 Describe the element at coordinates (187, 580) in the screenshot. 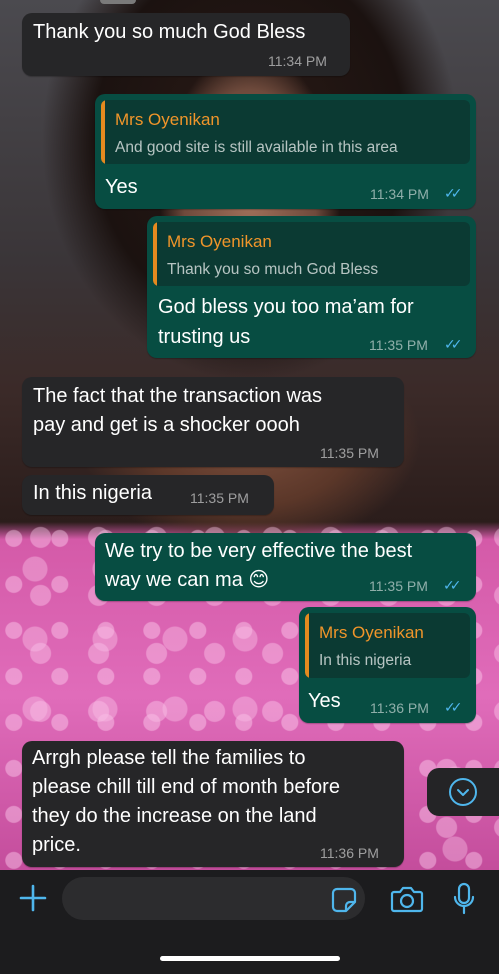

I see `message-text-line: way we can ma 😊` at that location.